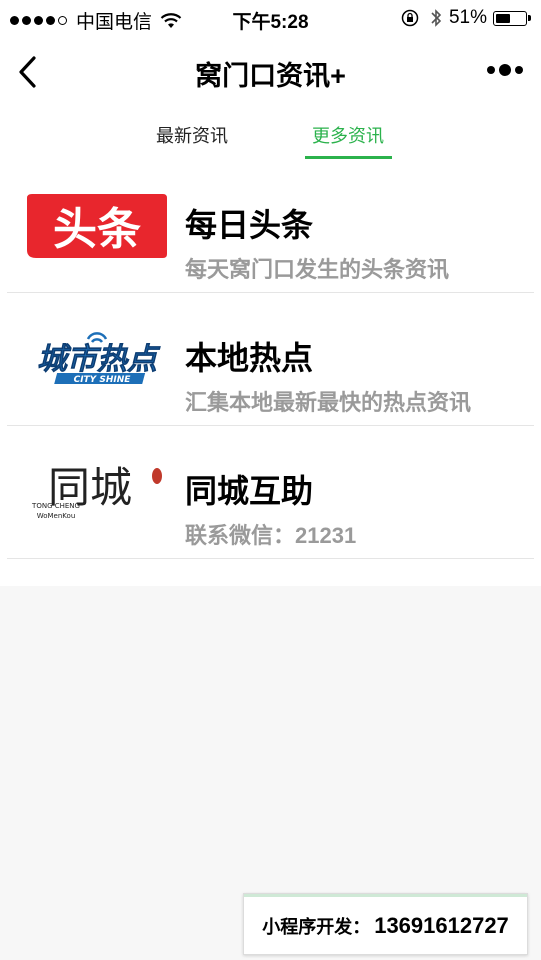  I want to click on toutiao-logo-text: 头条, so click(97, 229).